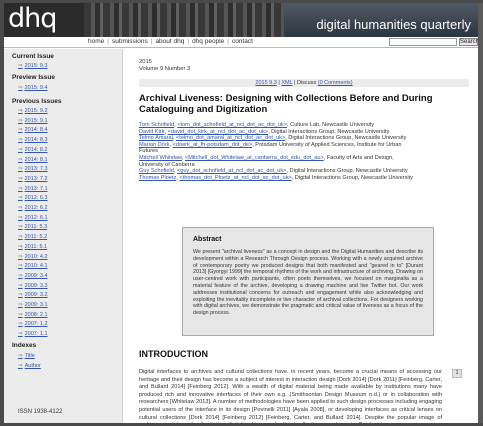 The width and height of the screenshot is (483, 426). I want to click on window-scrollbar, so click(480, 213).